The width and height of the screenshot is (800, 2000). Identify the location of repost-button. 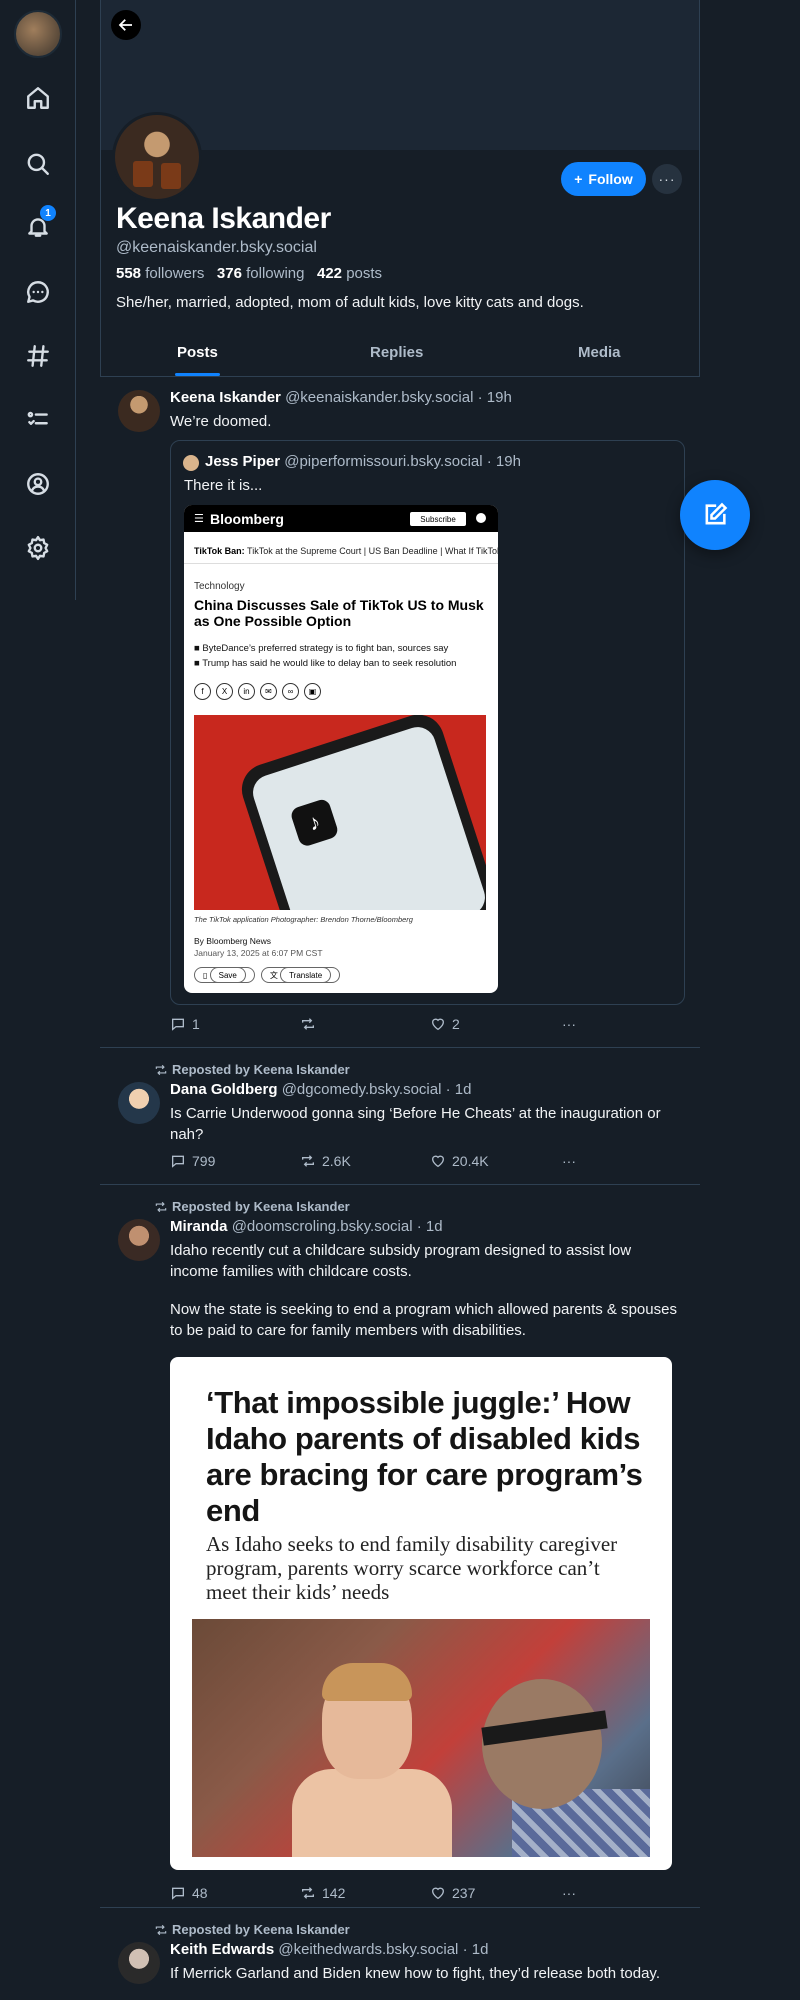
(308, 1024).